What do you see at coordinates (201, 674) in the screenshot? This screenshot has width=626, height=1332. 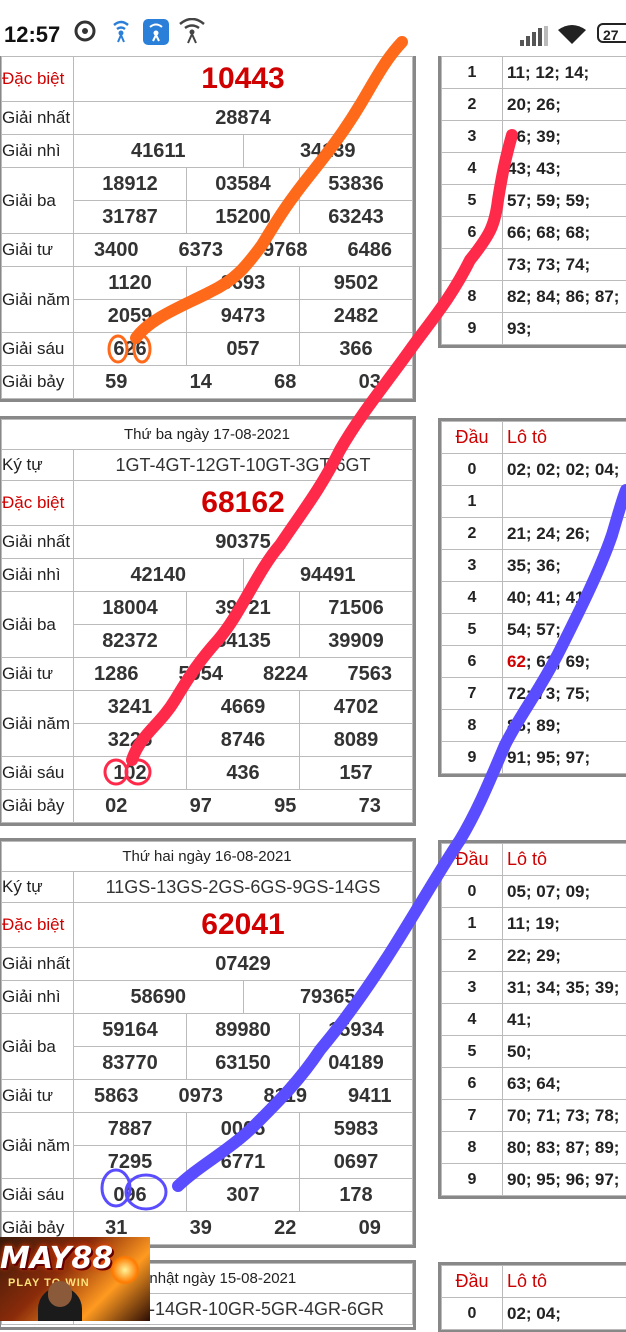 I see `fourth-prize: 5054` at bounding box center [201, 674].